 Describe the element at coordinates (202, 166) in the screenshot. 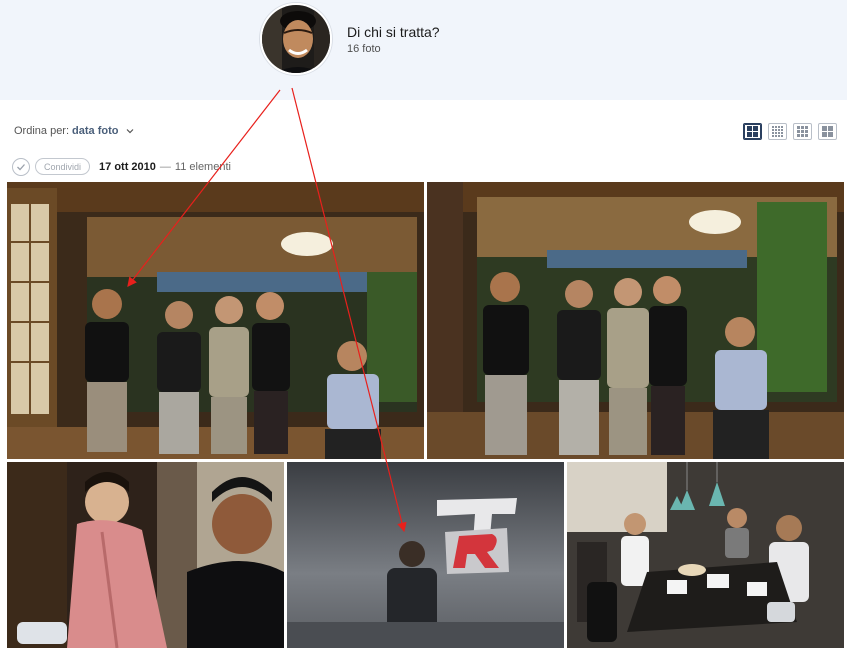

I see `group-item-count: 11 elementi` at that location.